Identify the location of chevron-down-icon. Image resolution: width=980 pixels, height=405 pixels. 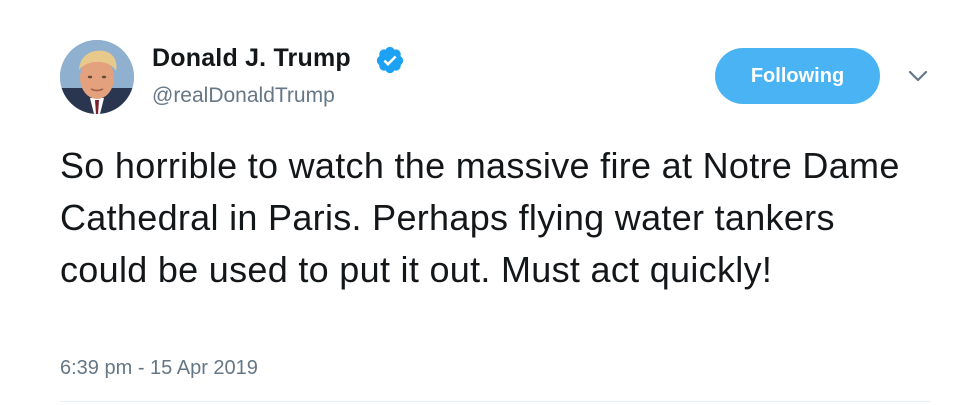
(918, 76).